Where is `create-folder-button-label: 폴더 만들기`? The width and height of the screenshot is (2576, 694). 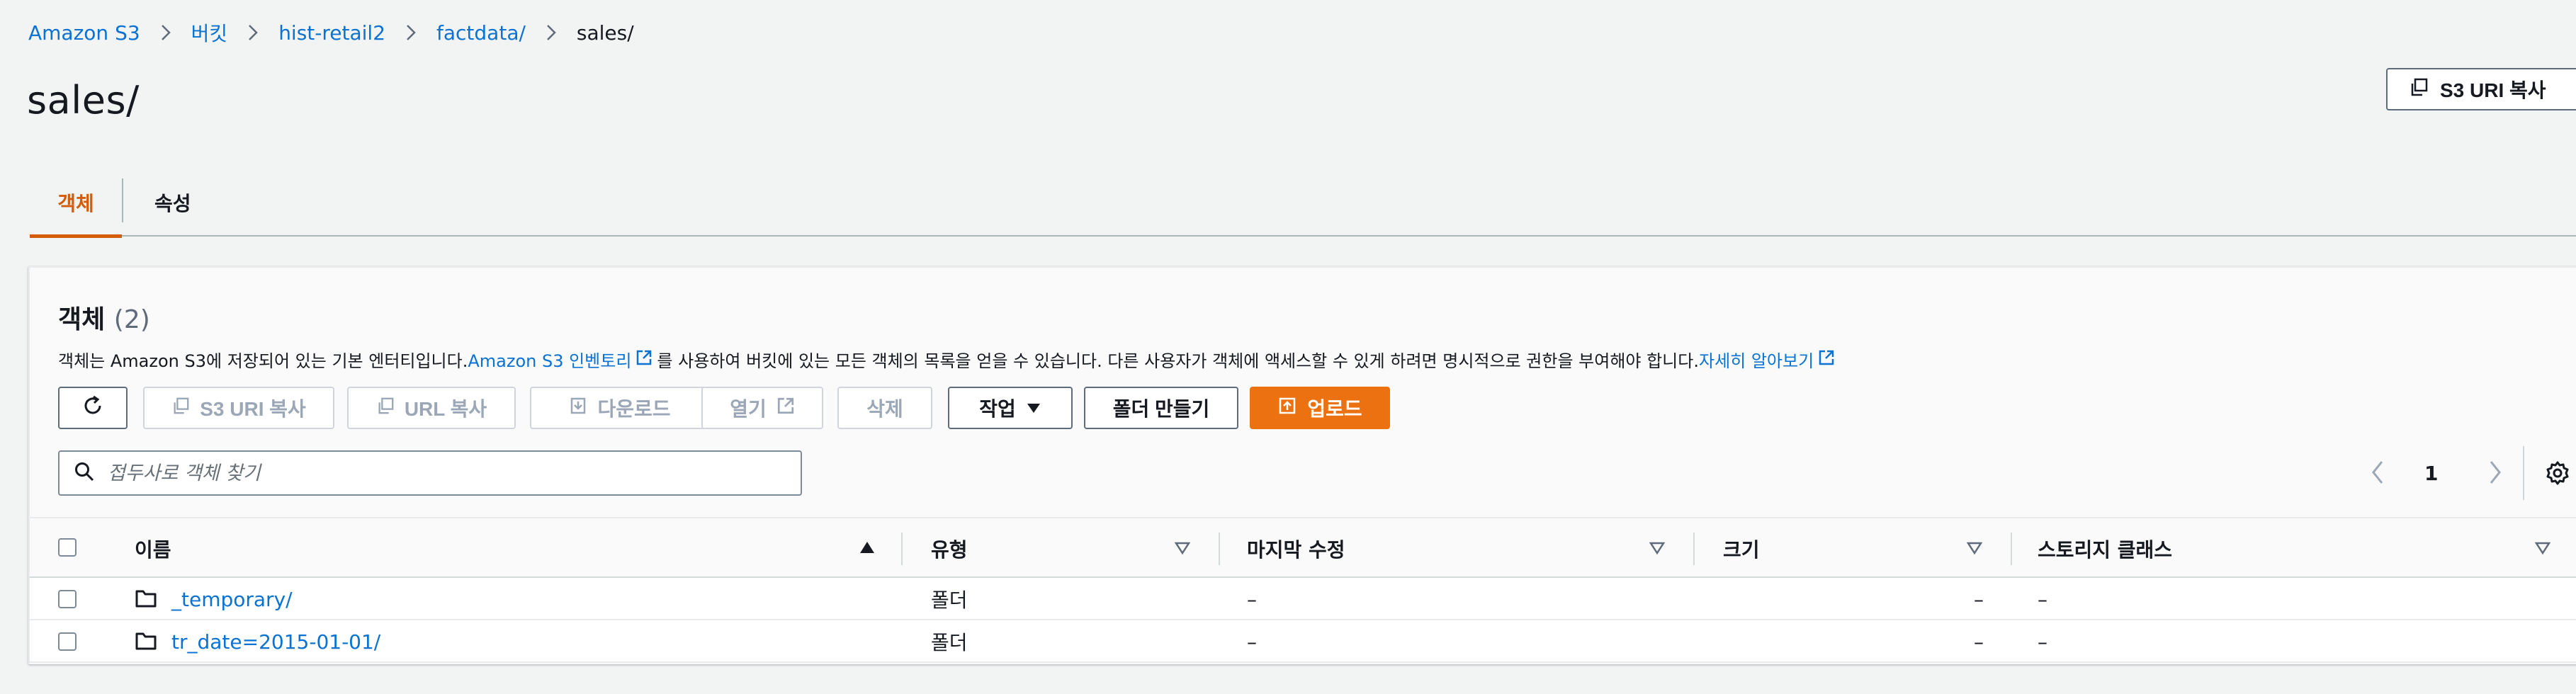
create-folder-button-label: 폴더 만들기 is located at coordinates (1161, 409).